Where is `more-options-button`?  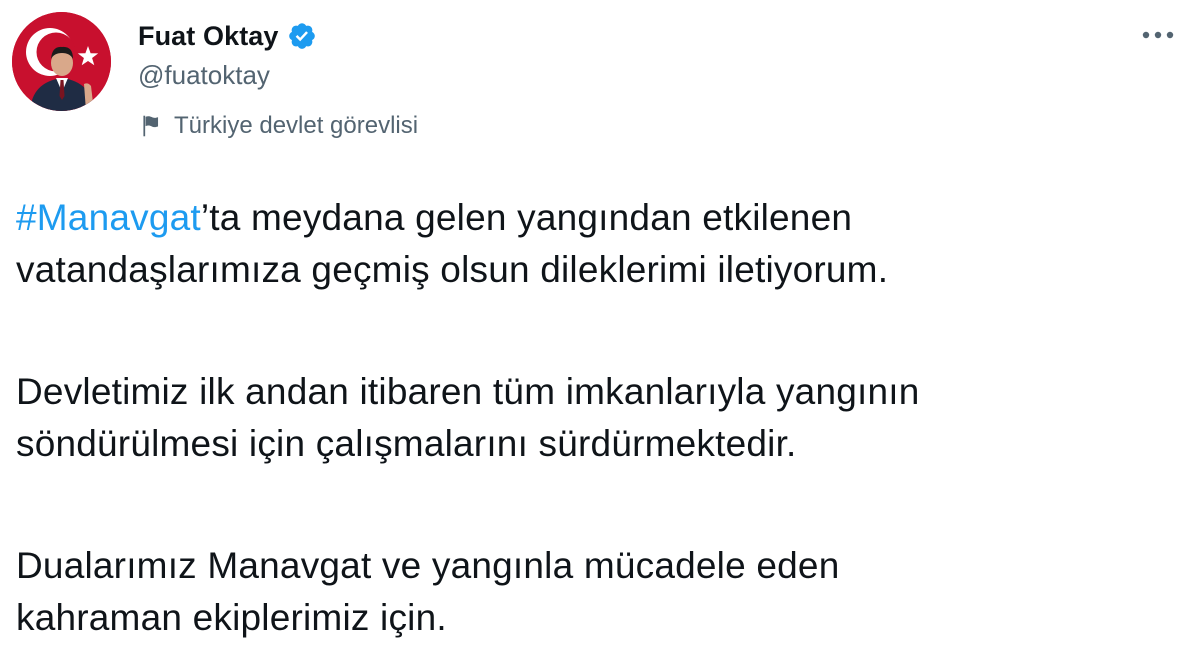 more-options-button is located at coordinates (1158, 35).